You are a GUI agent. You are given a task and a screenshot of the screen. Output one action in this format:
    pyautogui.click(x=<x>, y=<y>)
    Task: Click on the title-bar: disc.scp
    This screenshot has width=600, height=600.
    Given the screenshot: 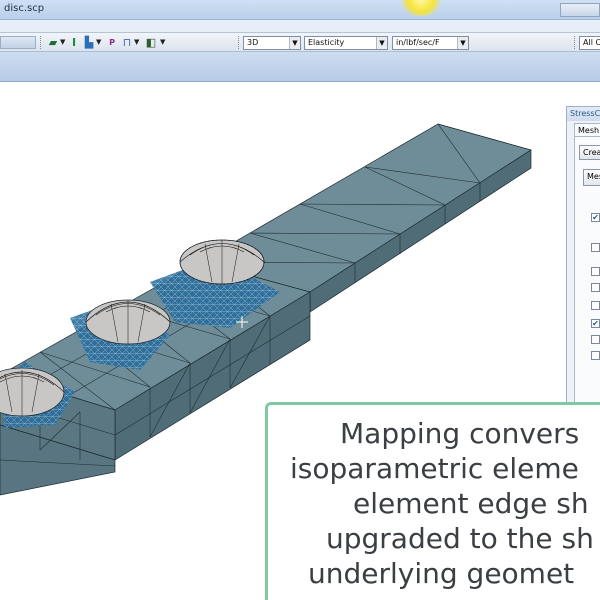 What is the action you would take?
    pyautogui.click(x=300, y=10)
    